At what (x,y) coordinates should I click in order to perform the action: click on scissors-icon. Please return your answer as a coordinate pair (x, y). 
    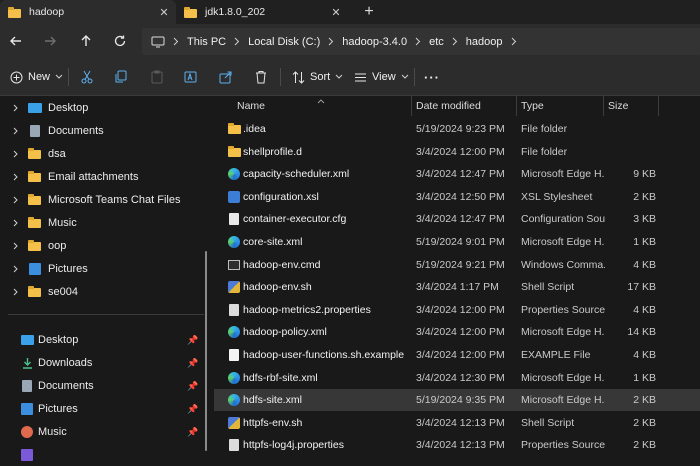
    Looking at the image, I should click on (87, 77).